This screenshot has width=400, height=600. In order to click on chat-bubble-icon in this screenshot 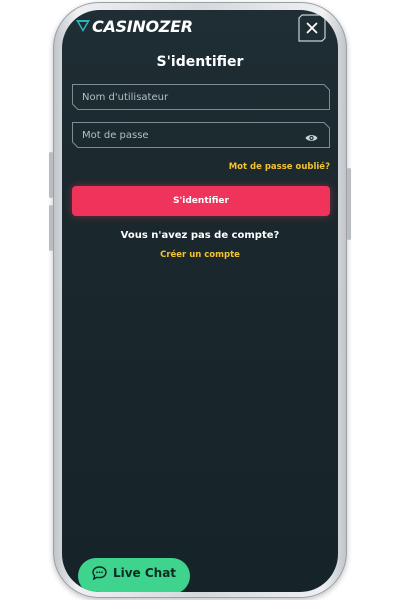, I will do `click(99, 573)`.